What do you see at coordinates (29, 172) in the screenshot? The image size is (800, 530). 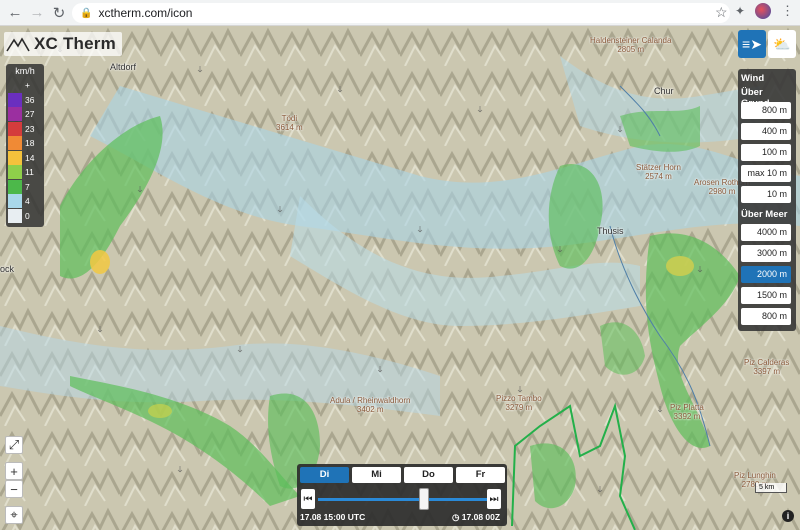 I see `legend-label: 11` at bounding box center [29, 172].